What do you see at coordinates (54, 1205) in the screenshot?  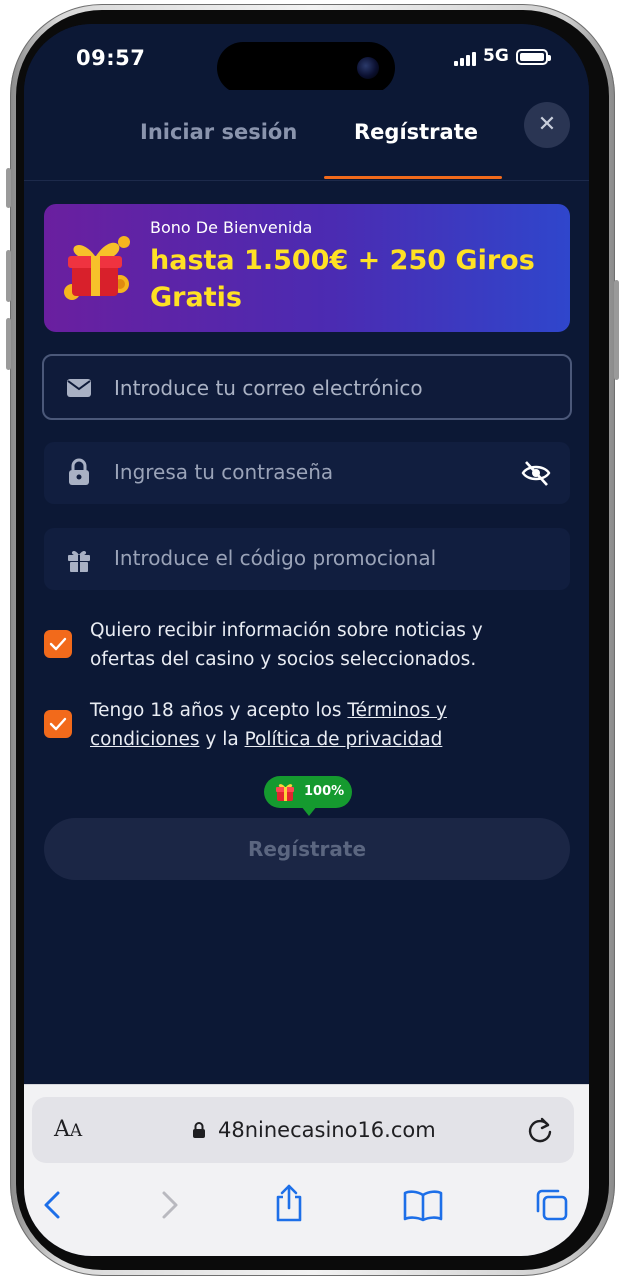 I see `back-icon` at bounding box center [54, 1205].